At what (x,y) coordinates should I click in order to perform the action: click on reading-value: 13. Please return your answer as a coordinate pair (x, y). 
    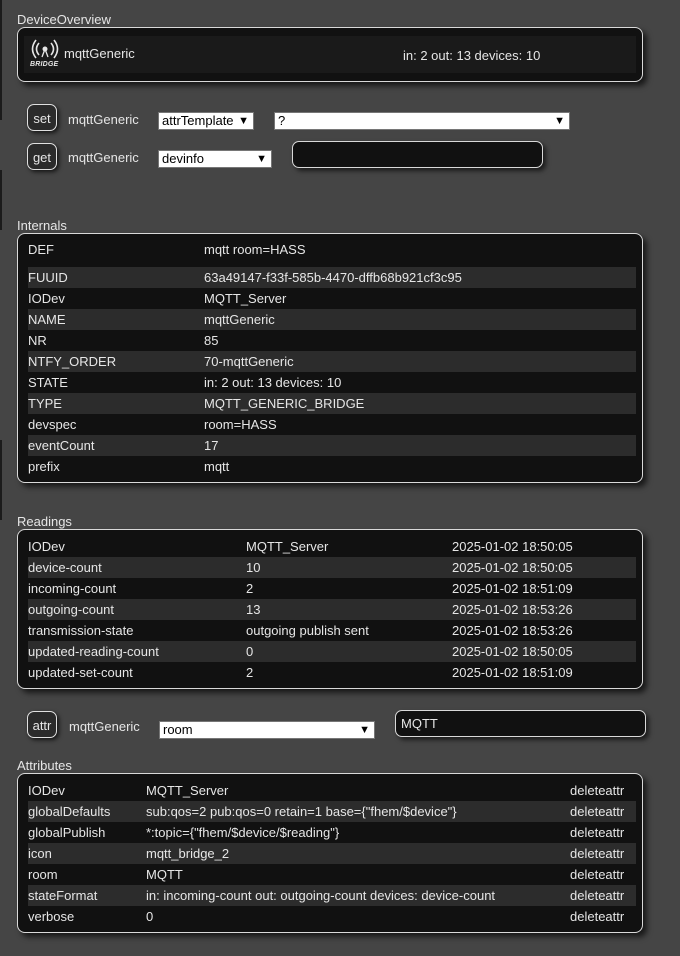
    Looking at the image, I should click on (253, 609).